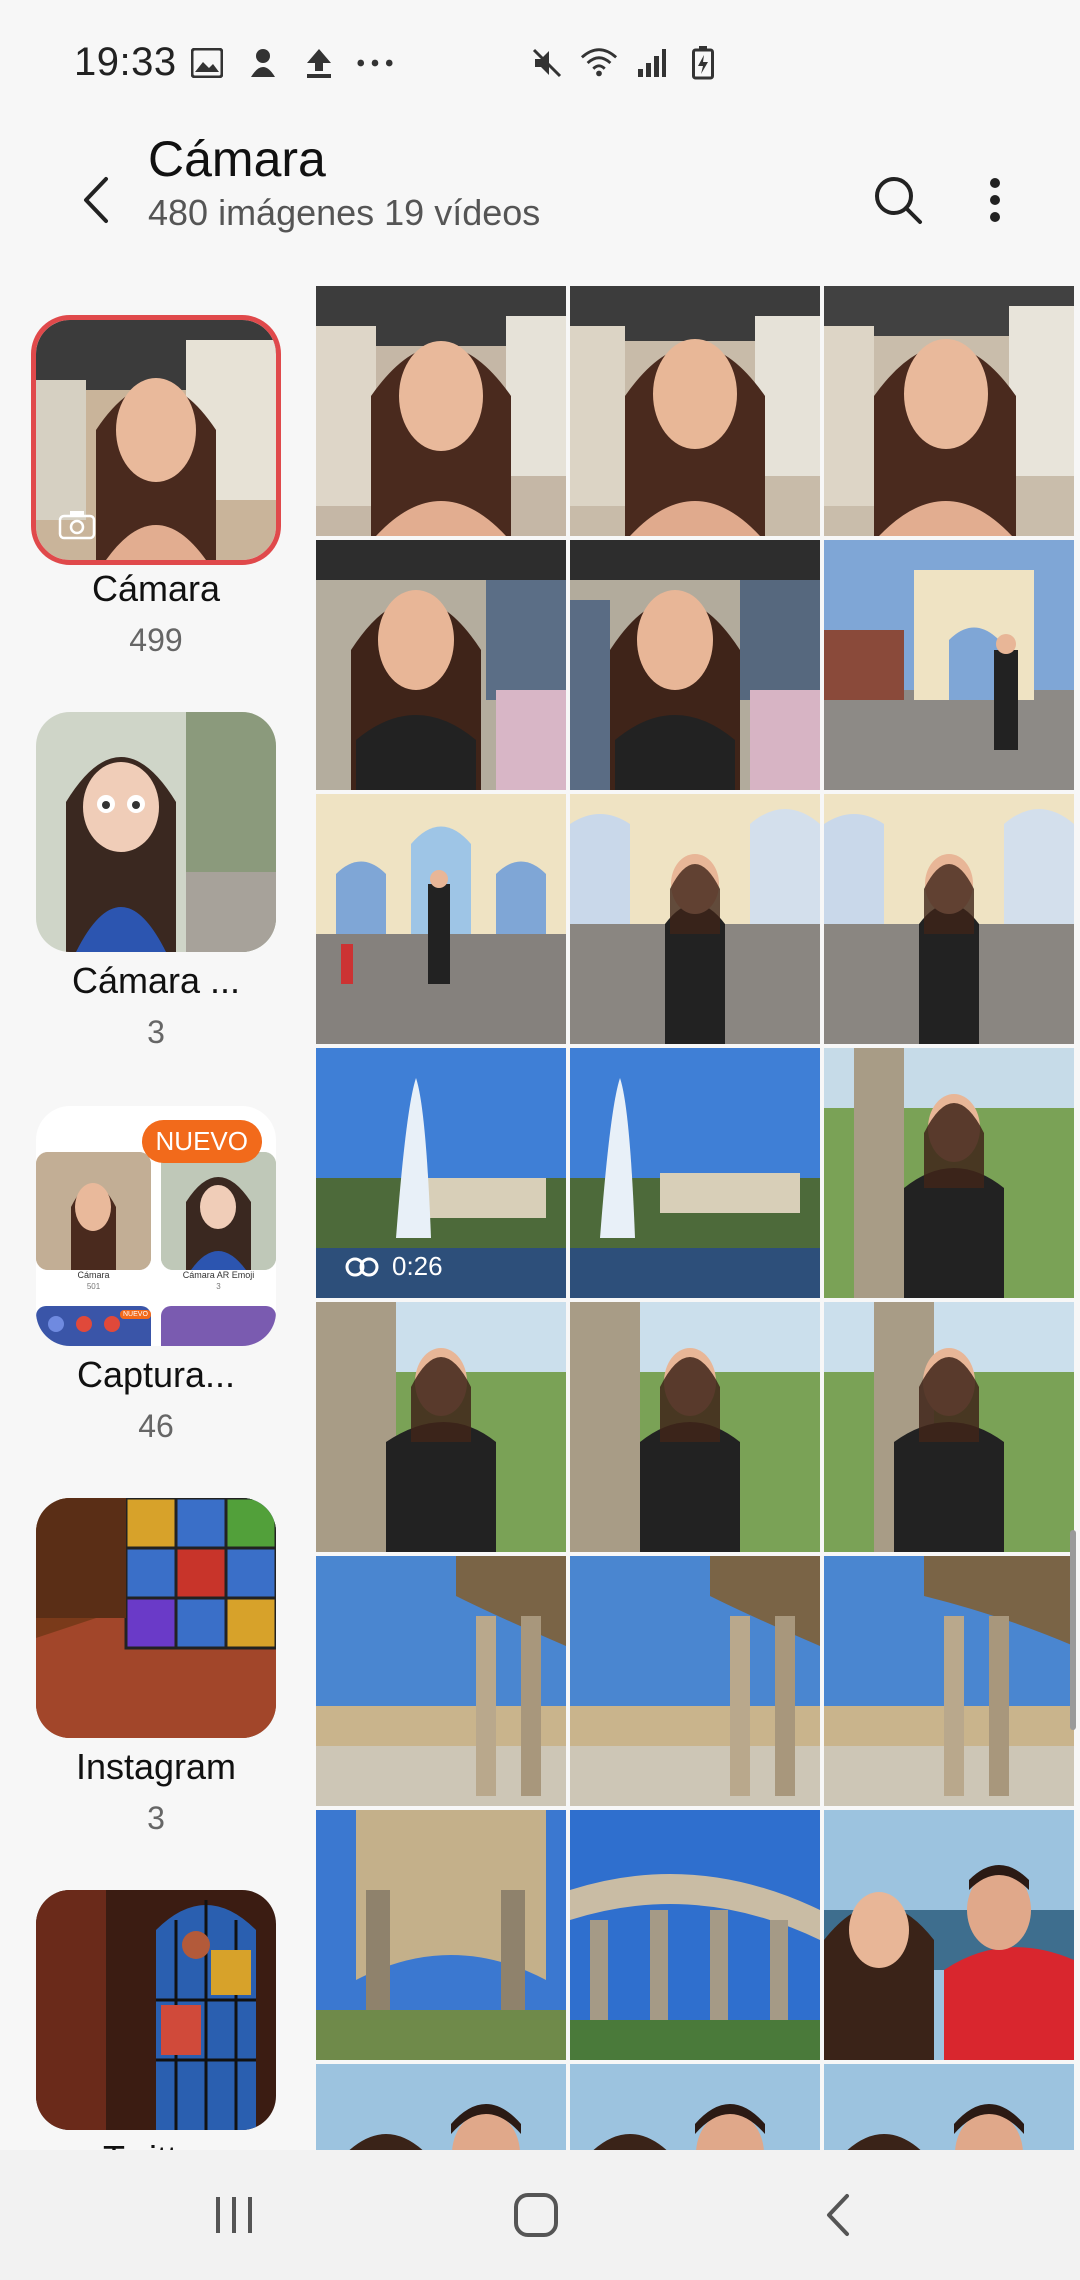 The image size is (1080, 2280). I want to click on album-count: 499, so click(156, 640).